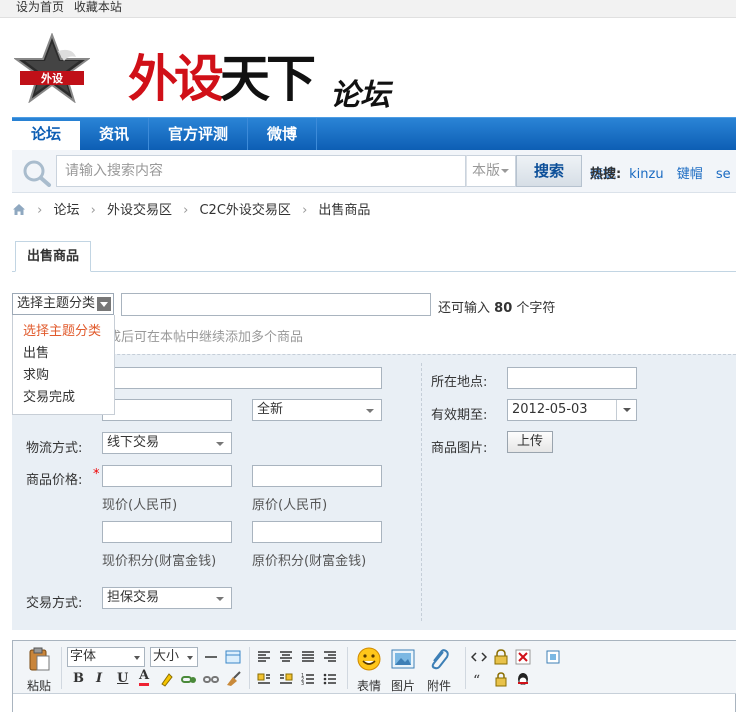  What do you see at coordinates (54, 603) in the screenshot?
I see `trade-method-label: 交易方式:` at bounding box center [54, 603].